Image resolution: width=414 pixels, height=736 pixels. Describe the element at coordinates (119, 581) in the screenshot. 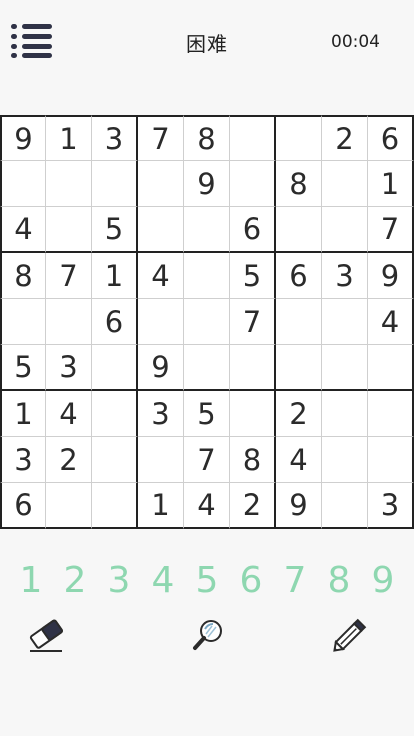

I see `number-key-3: 3` at that location.